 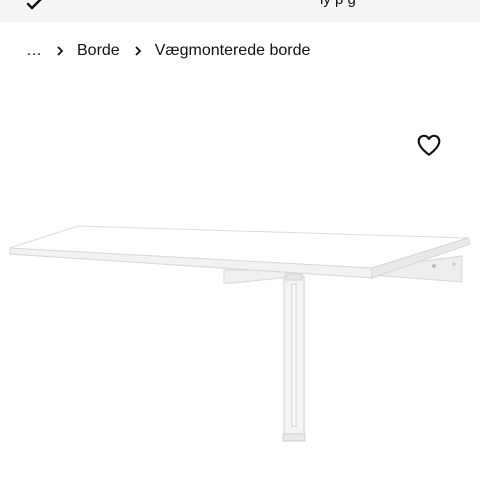 What do you see at coordinates (338, 4) in the screenshot?
I see `top-bar-text: ly p g` at bounding box center [338, 4].